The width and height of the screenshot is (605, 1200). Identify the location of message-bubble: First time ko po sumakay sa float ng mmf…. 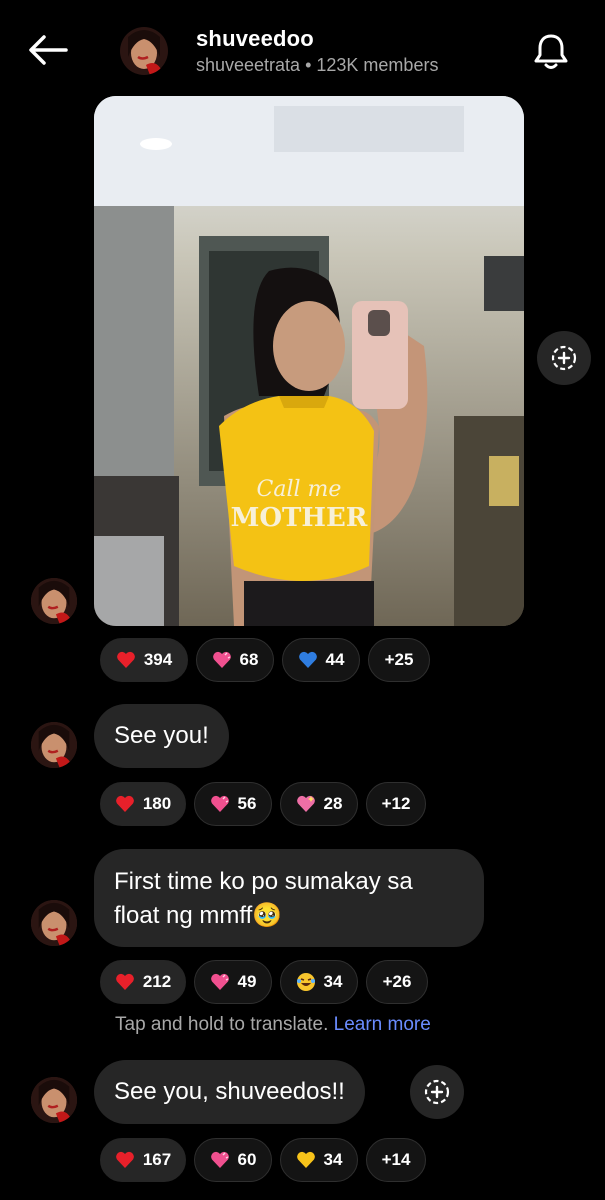
(289, 898).